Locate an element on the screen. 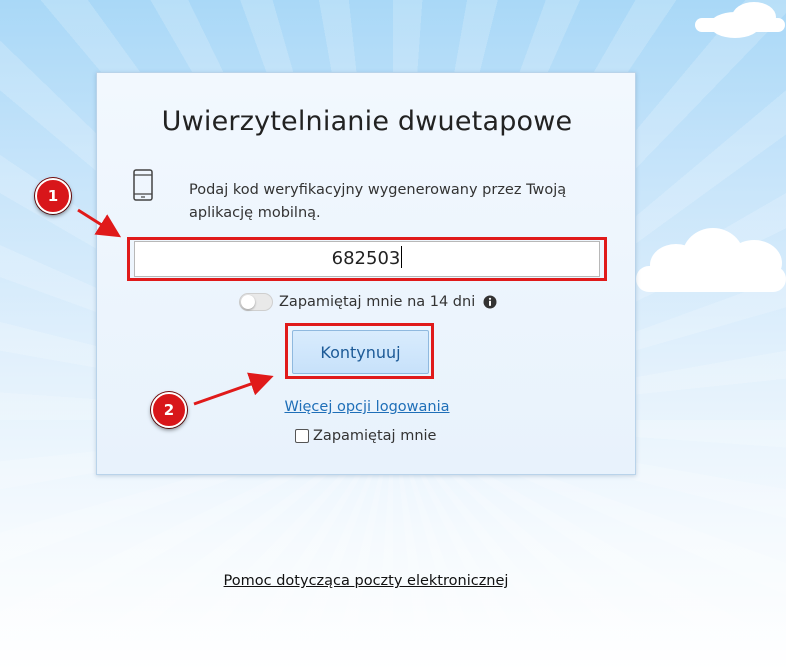 Image resolution: width=786 pixels, height=672 pixels. cloud-right is located at coordinates (711, 257).